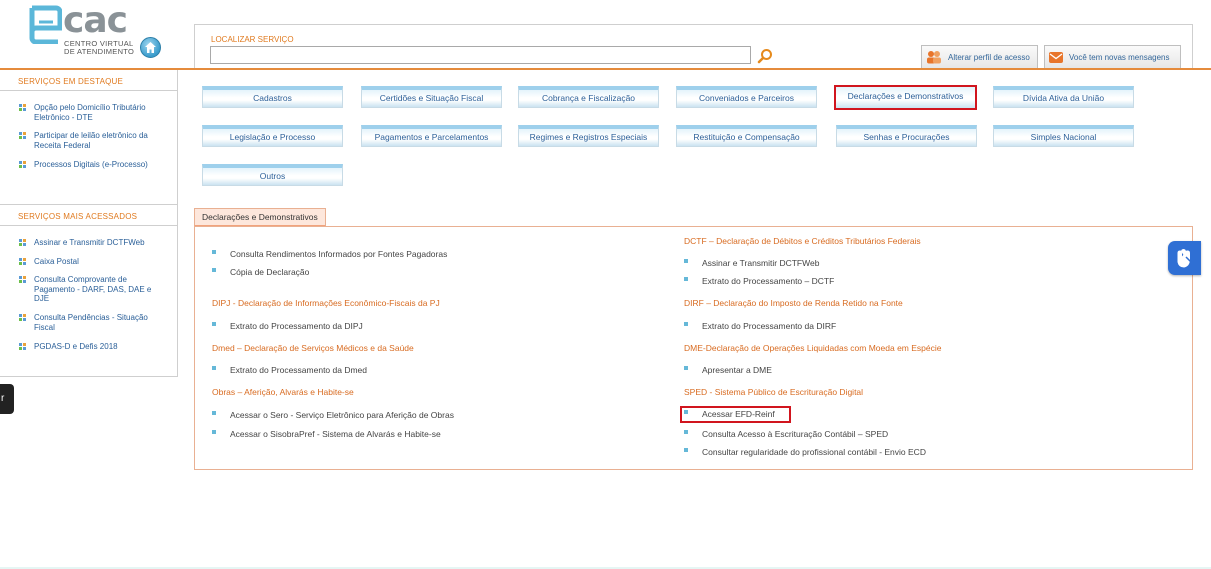 The width and height of the screenshot is (1211, 569). I want to click on sidebar-item-label: Caixa Postal, so click(56, 261).